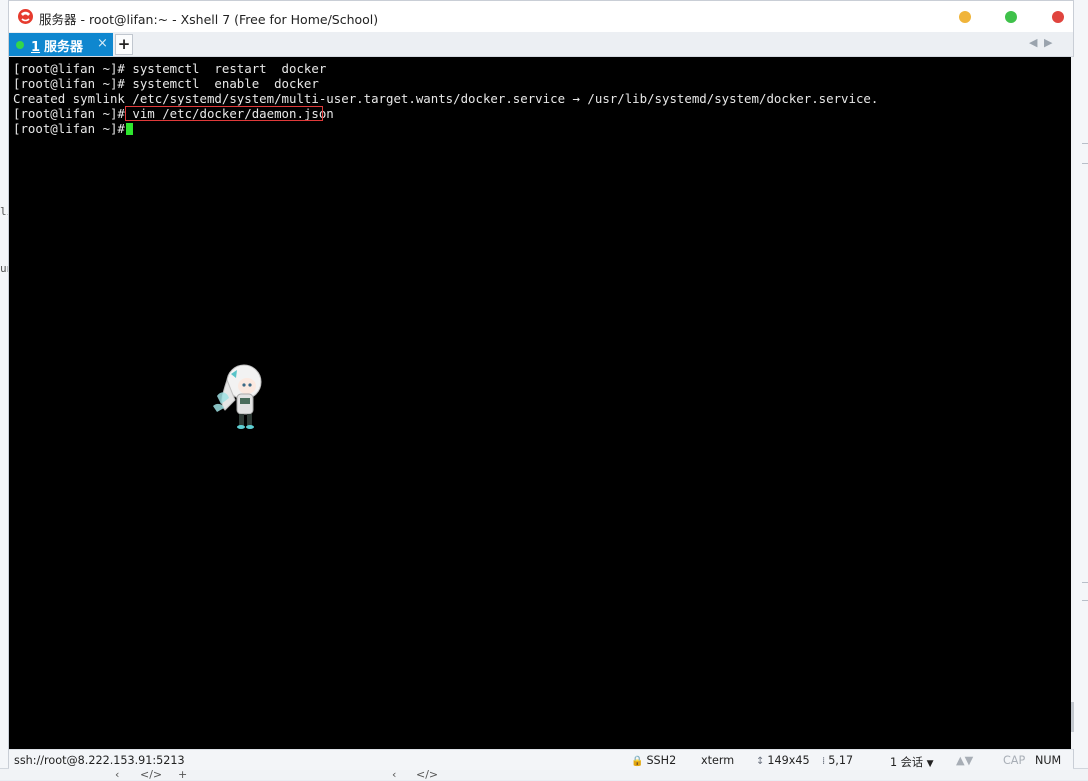  What do you see at coordinates (824, 761) in the screenshot?
I see `cursor-position-icon: ⁞` at bounding box center [824, 761].